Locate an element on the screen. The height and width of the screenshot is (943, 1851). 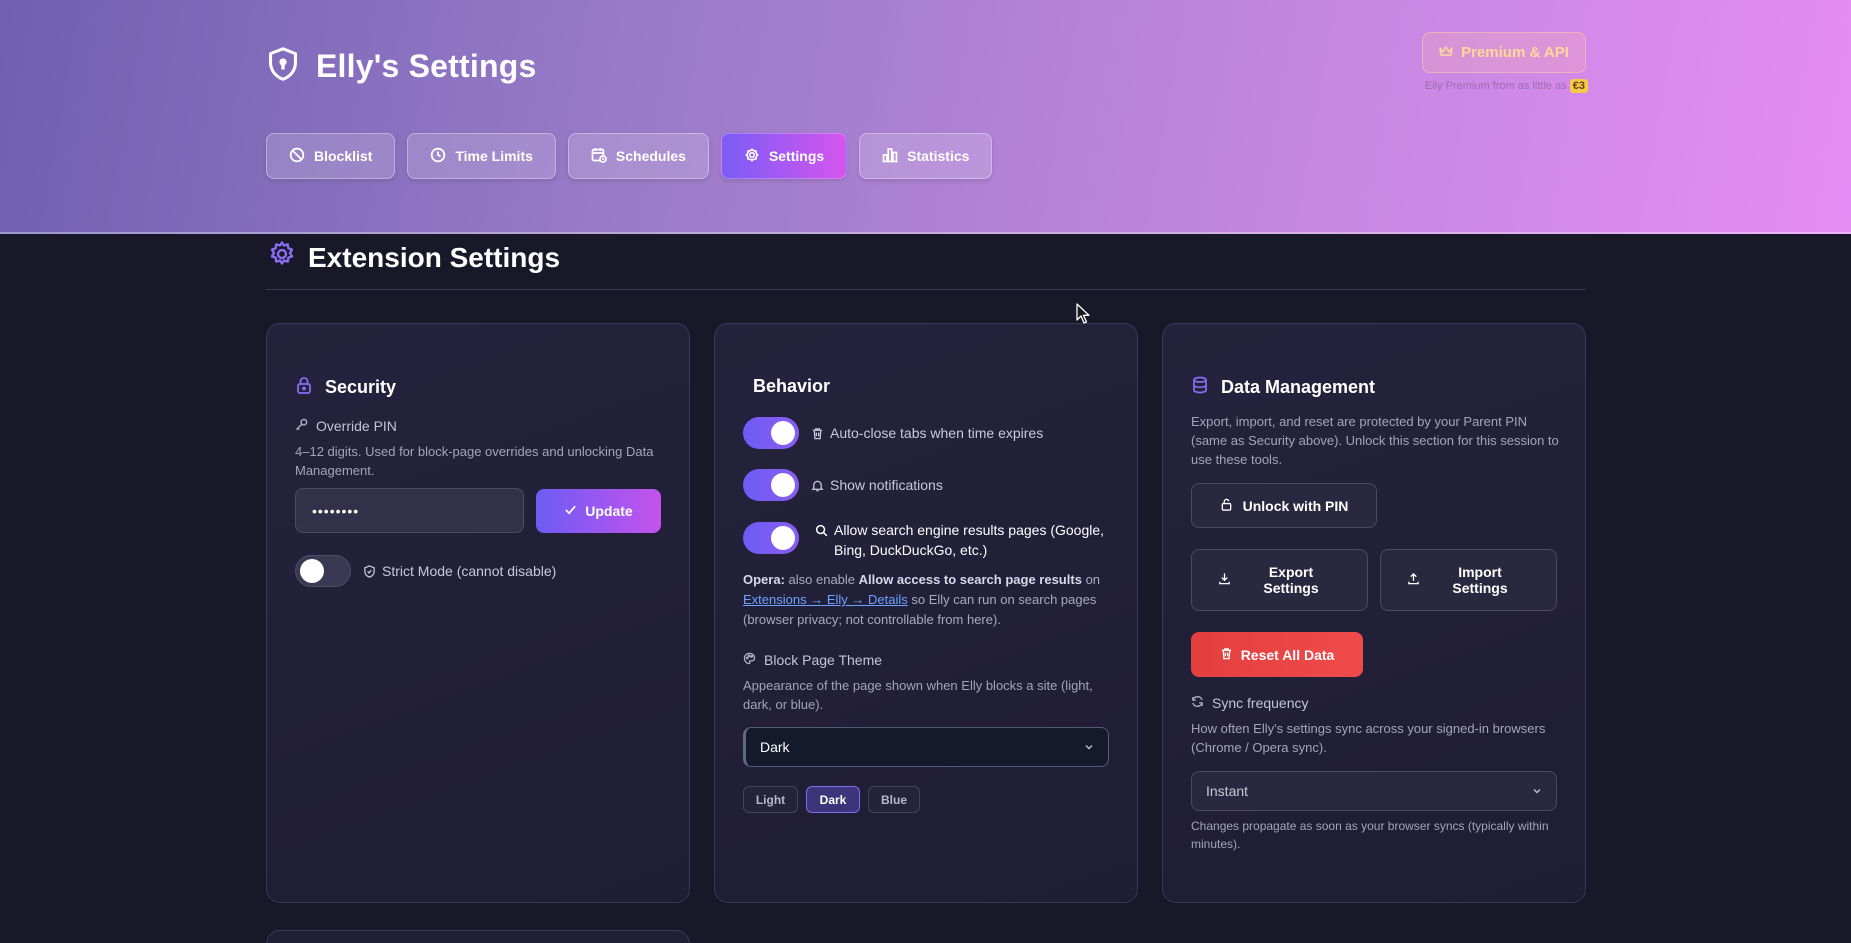
section-title: Extension Settings is located at coordinates (434, 257).